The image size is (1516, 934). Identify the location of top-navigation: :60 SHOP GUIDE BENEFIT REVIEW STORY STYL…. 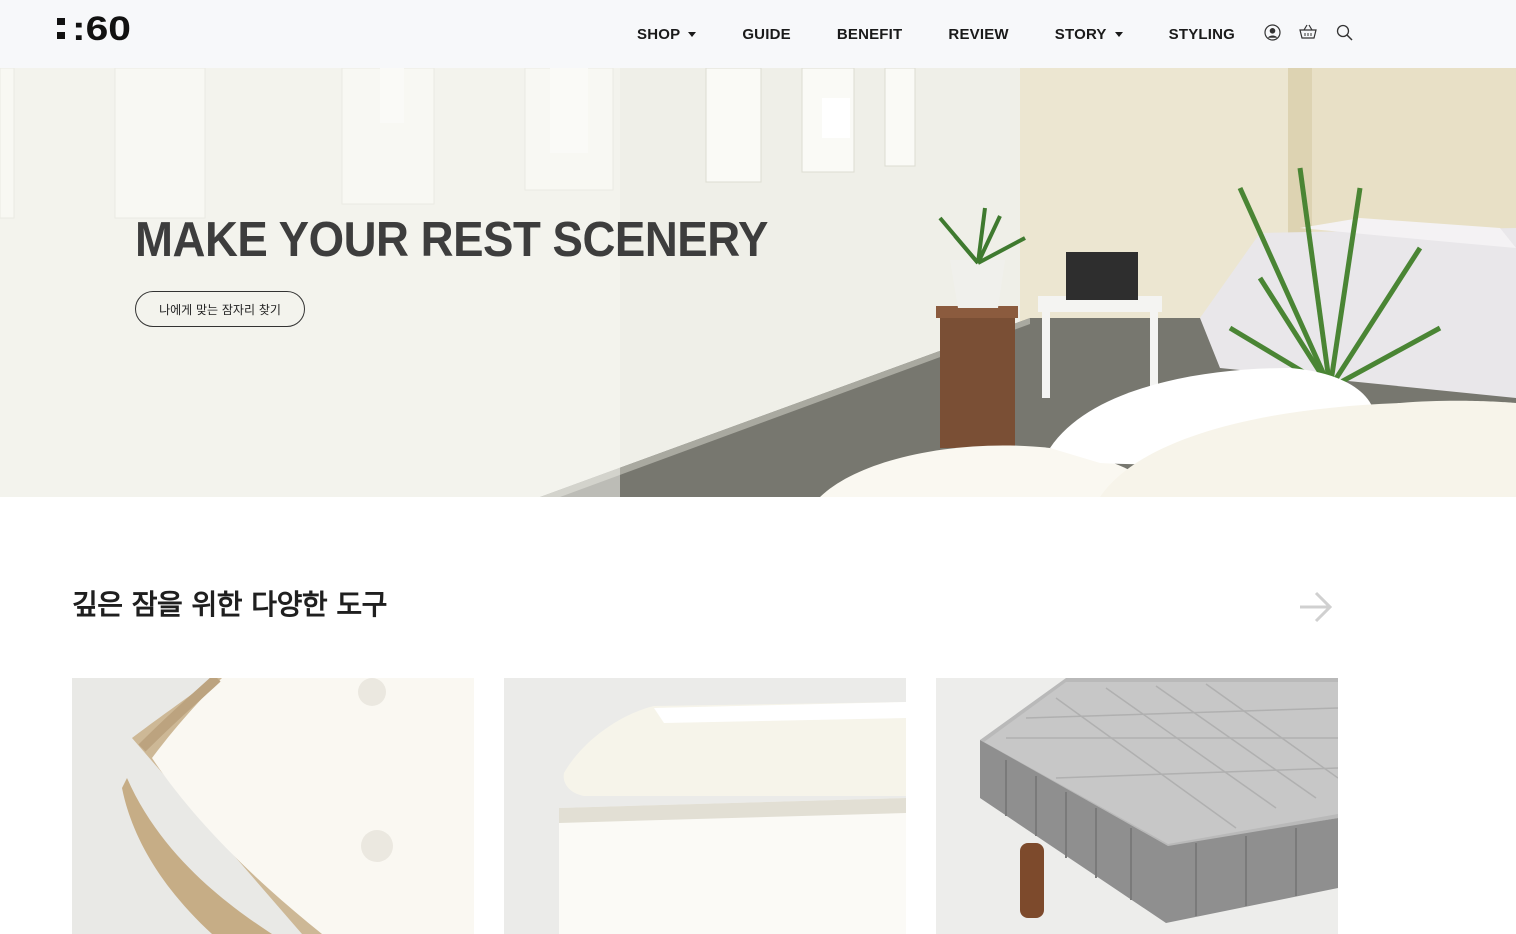
(758, 34).